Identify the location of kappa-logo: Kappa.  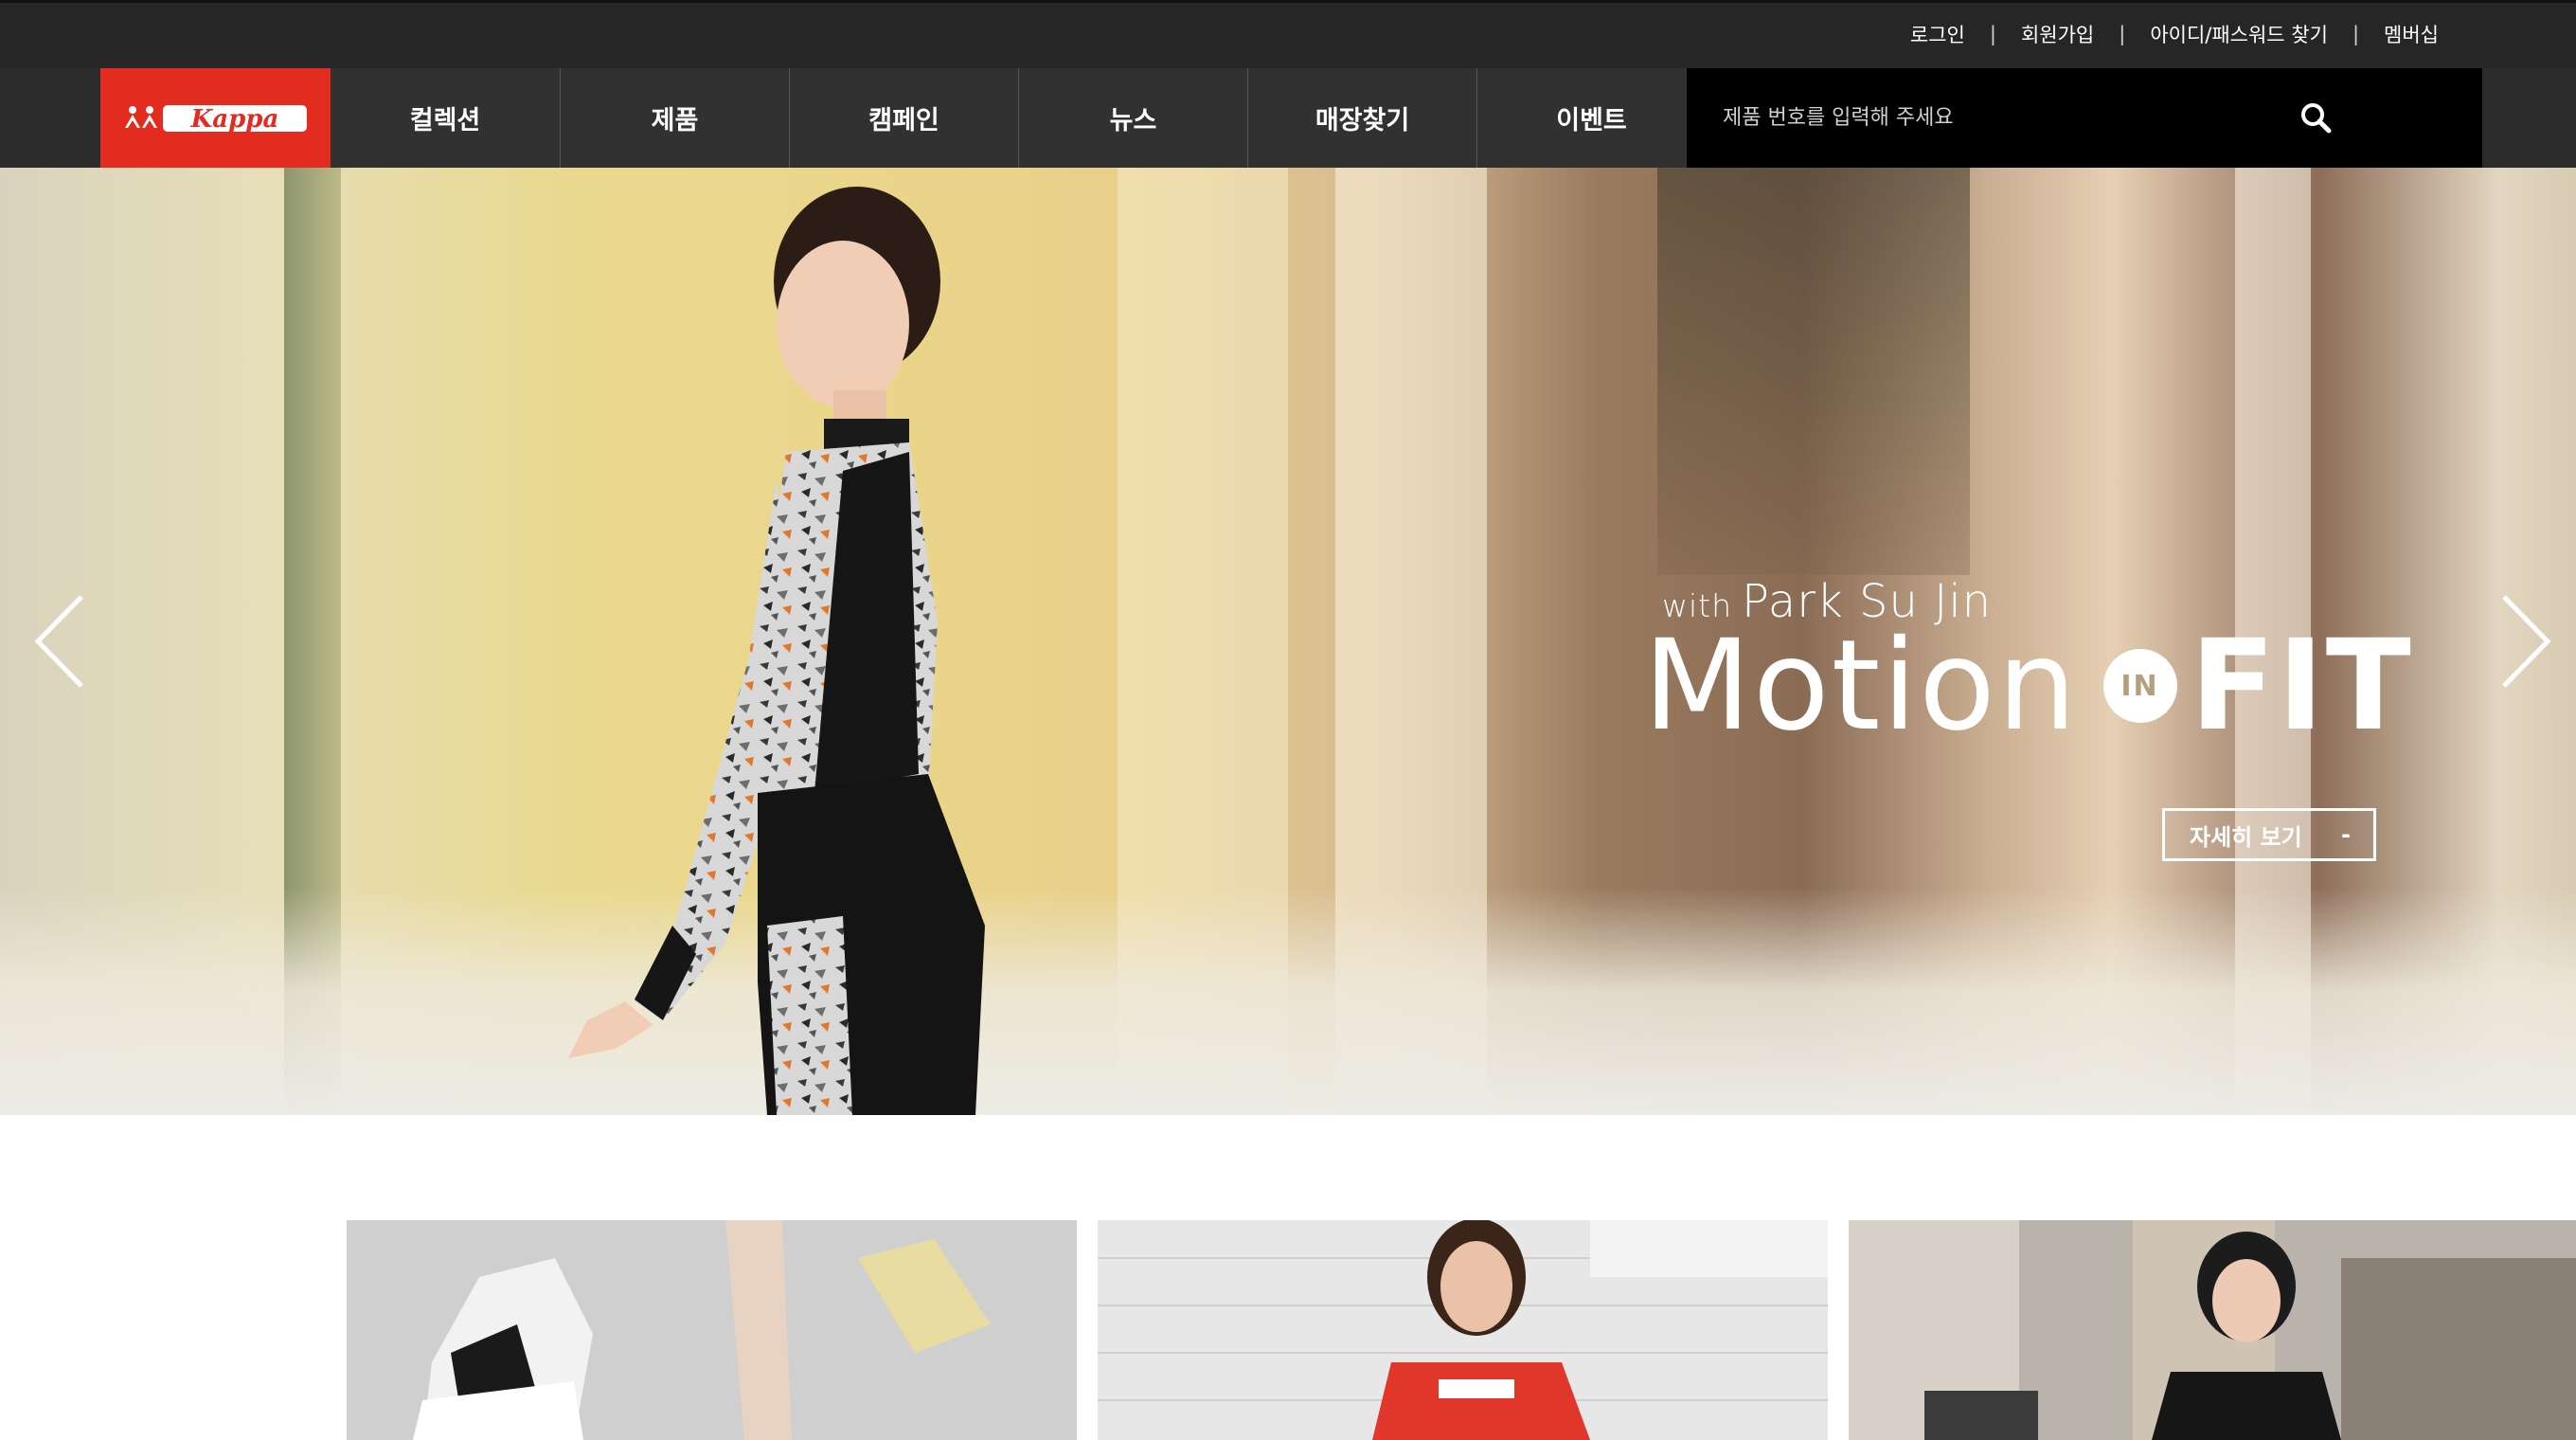
(215, 118).